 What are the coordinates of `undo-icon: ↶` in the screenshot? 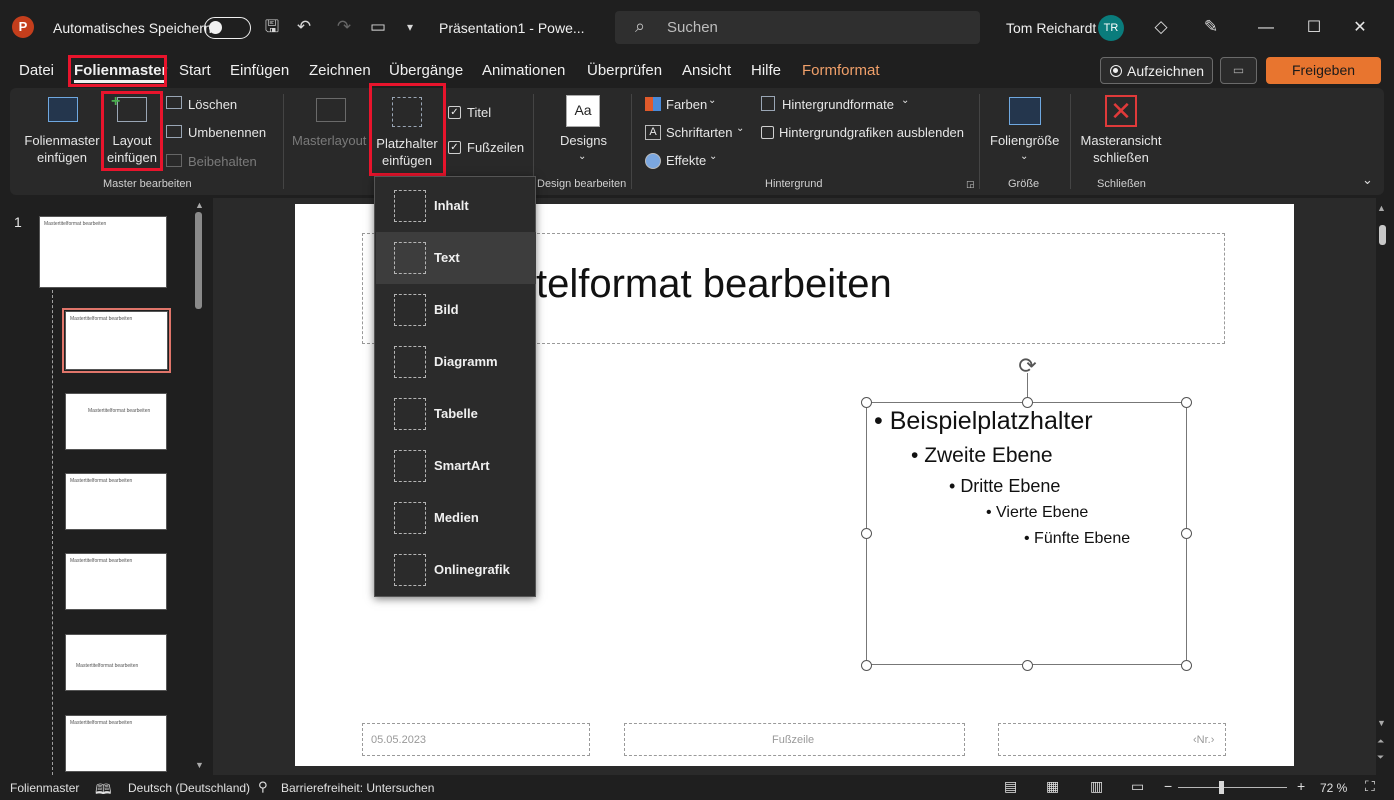 It's located at (304, 27).